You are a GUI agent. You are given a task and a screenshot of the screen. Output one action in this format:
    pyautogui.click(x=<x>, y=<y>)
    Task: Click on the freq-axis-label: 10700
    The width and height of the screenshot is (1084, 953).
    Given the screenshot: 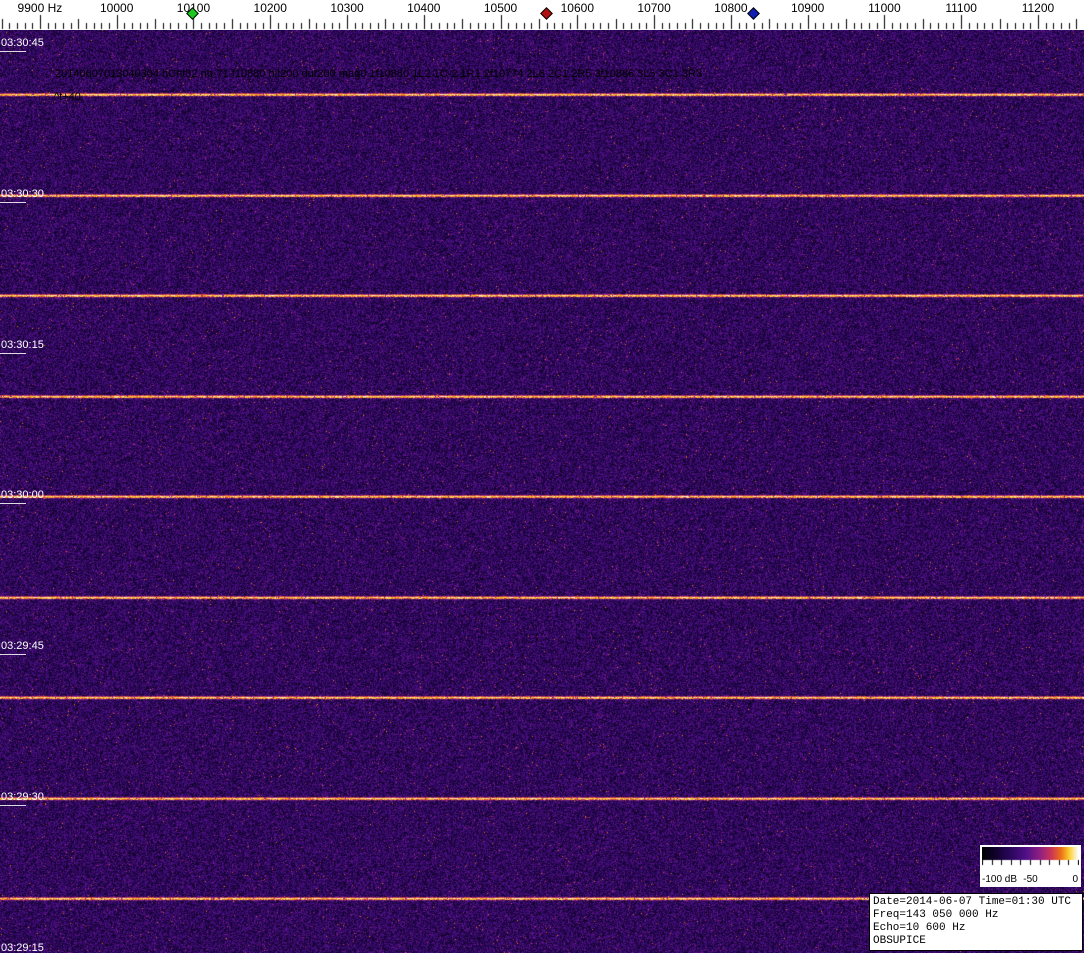 What is the action you would take?
    pyautogui.click(x=654, y=8)
    